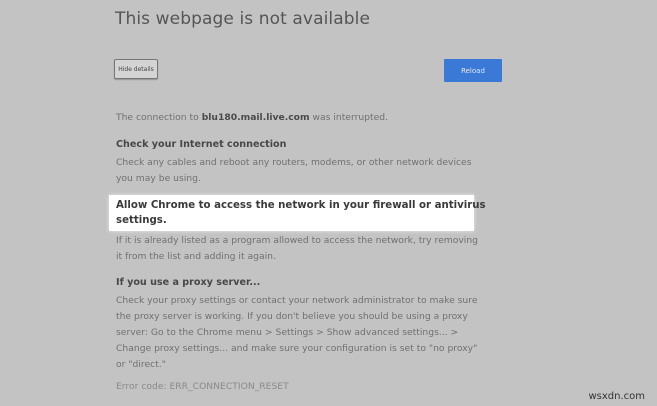 This screenshot has width=657, height=406. I want to click on connection-suffix: was interrupted., so click(349, 117).